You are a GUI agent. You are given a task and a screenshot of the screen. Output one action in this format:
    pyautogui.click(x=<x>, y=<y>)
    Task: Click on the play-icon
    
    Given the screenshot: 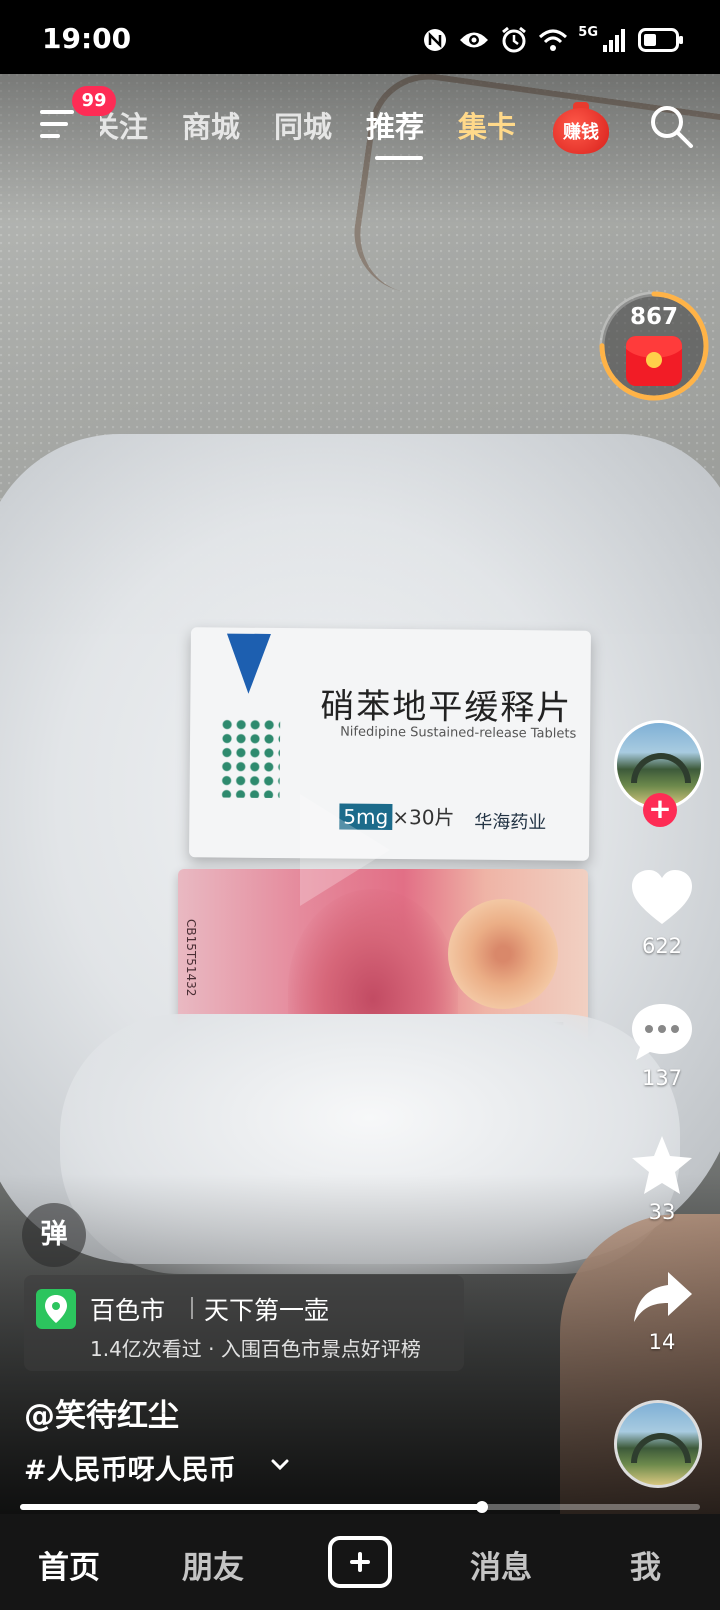 What is the action you would take?
    pyautogui.click(x=345, y=850)
    